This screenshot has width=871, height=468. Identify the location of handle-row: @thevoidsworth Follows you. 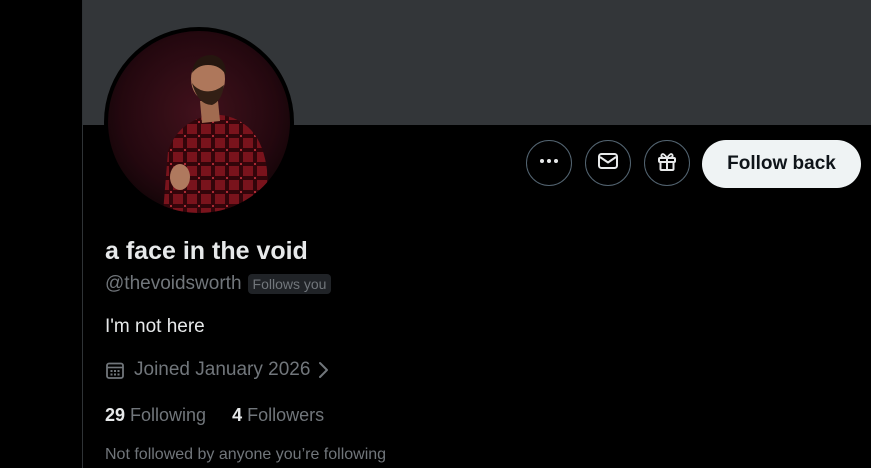
(218, 284).